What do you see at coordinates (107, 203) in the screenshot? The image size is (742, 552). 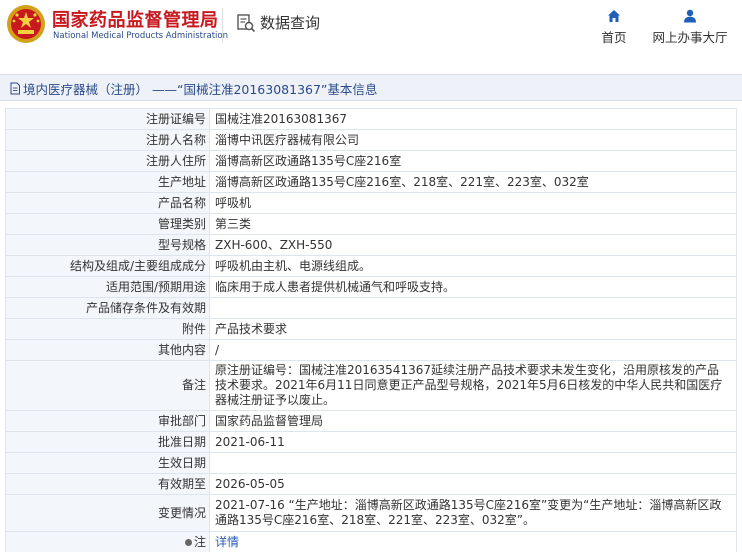 I see `field-label: 产品名称` at bounding box center [107, 203].